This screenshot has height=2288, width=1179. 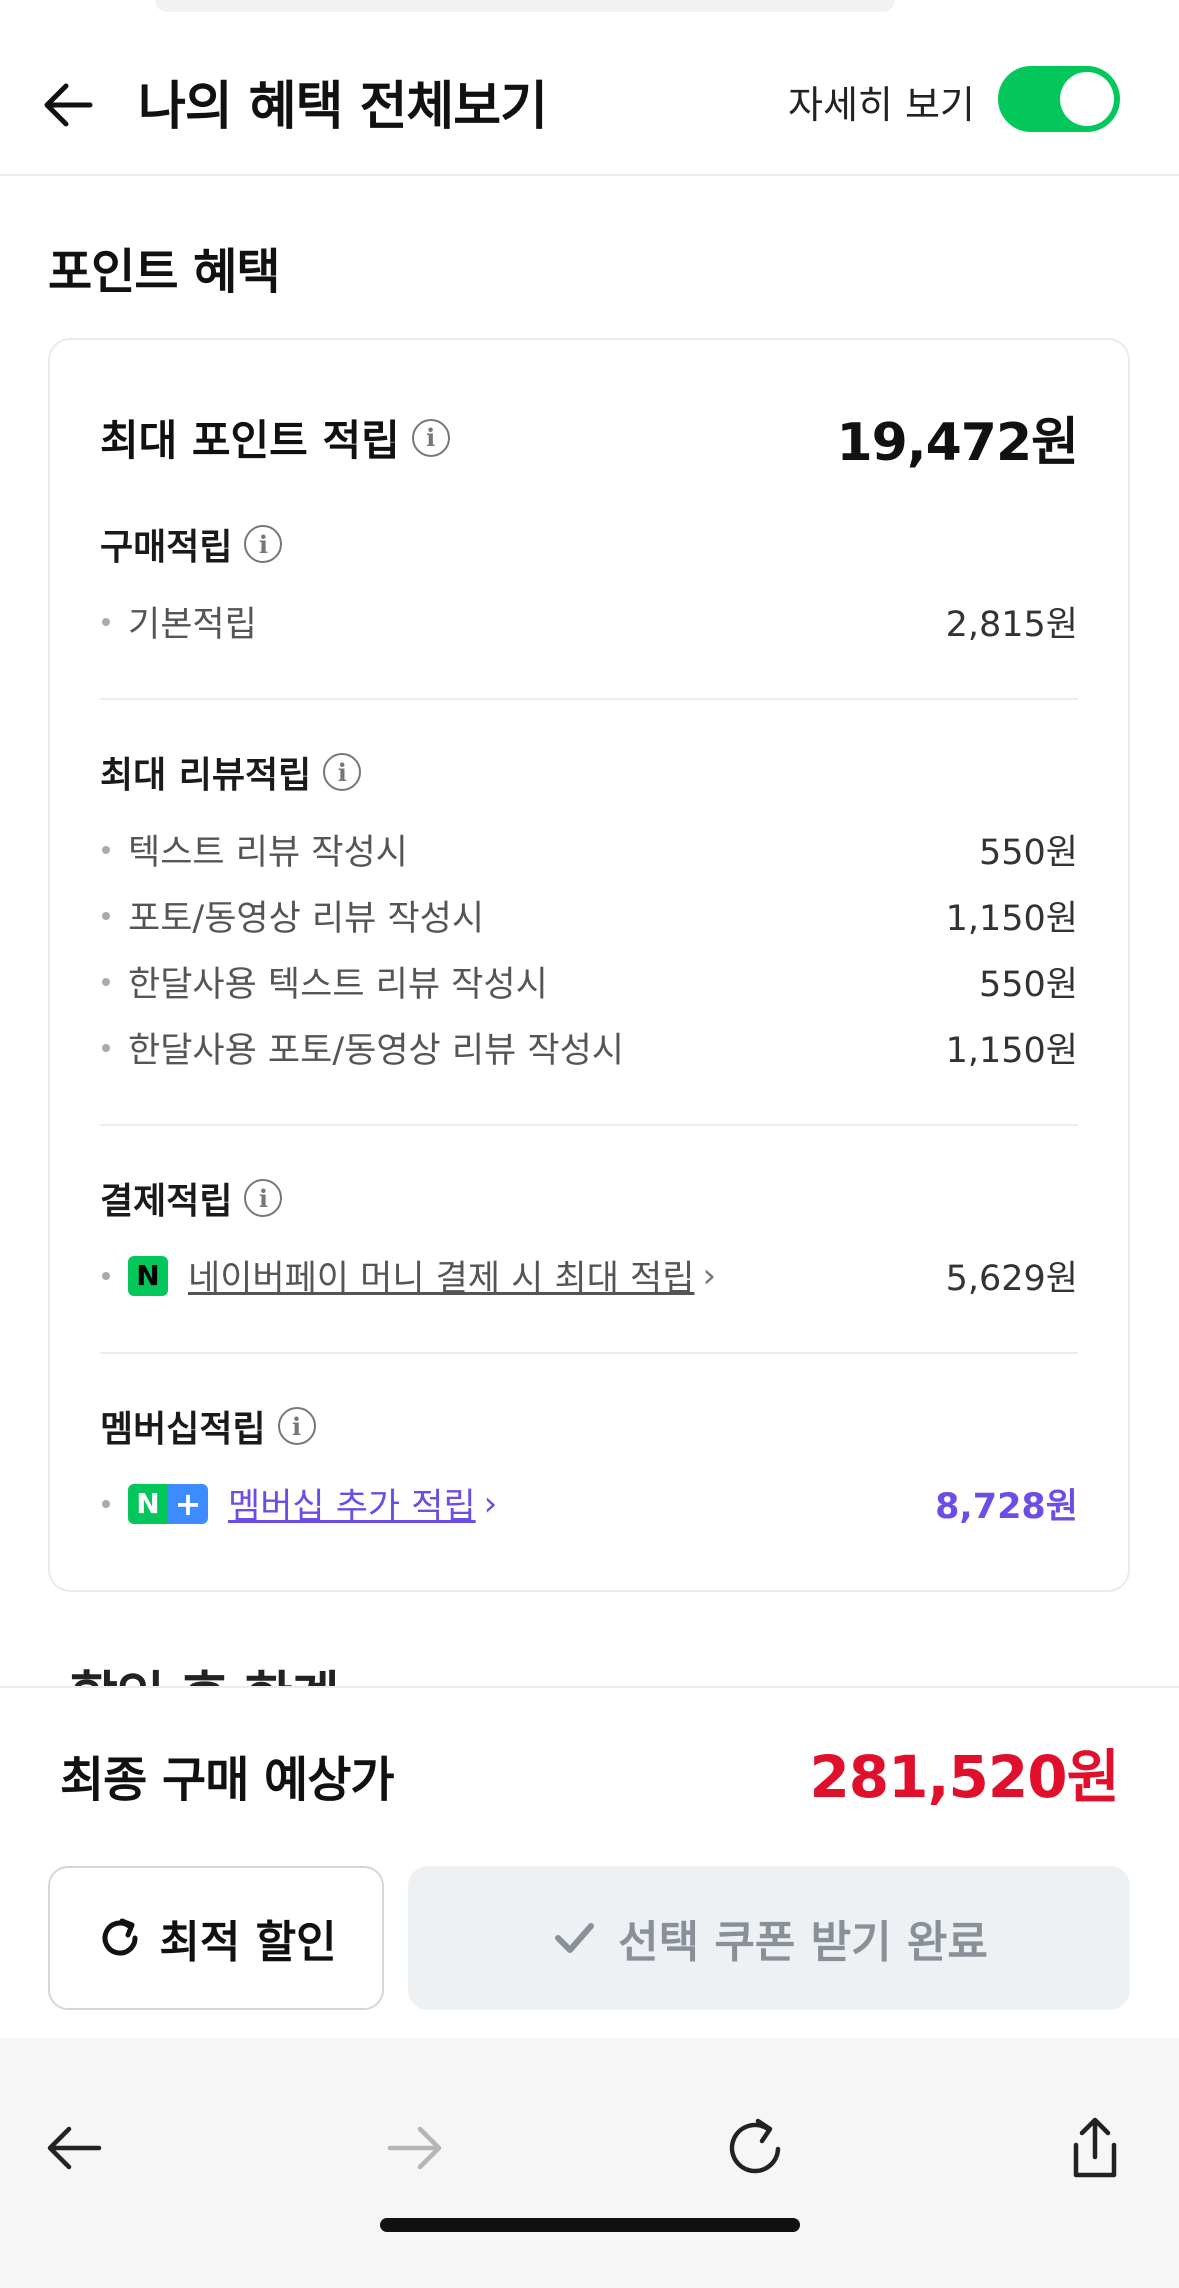 I want to click on item-label: 기본적립, so click(x=192, y=625).